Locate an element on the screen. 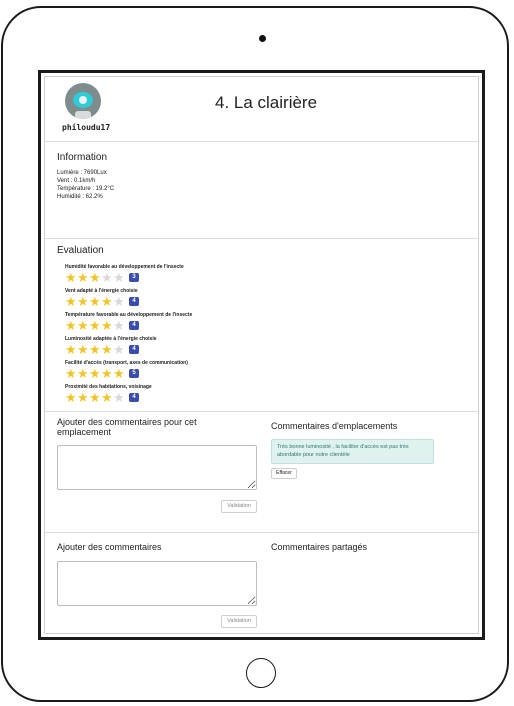 Image resolution: width=514 pixels, height=706 pixels. score-badge: 3 is located at coordinates (134, 277).